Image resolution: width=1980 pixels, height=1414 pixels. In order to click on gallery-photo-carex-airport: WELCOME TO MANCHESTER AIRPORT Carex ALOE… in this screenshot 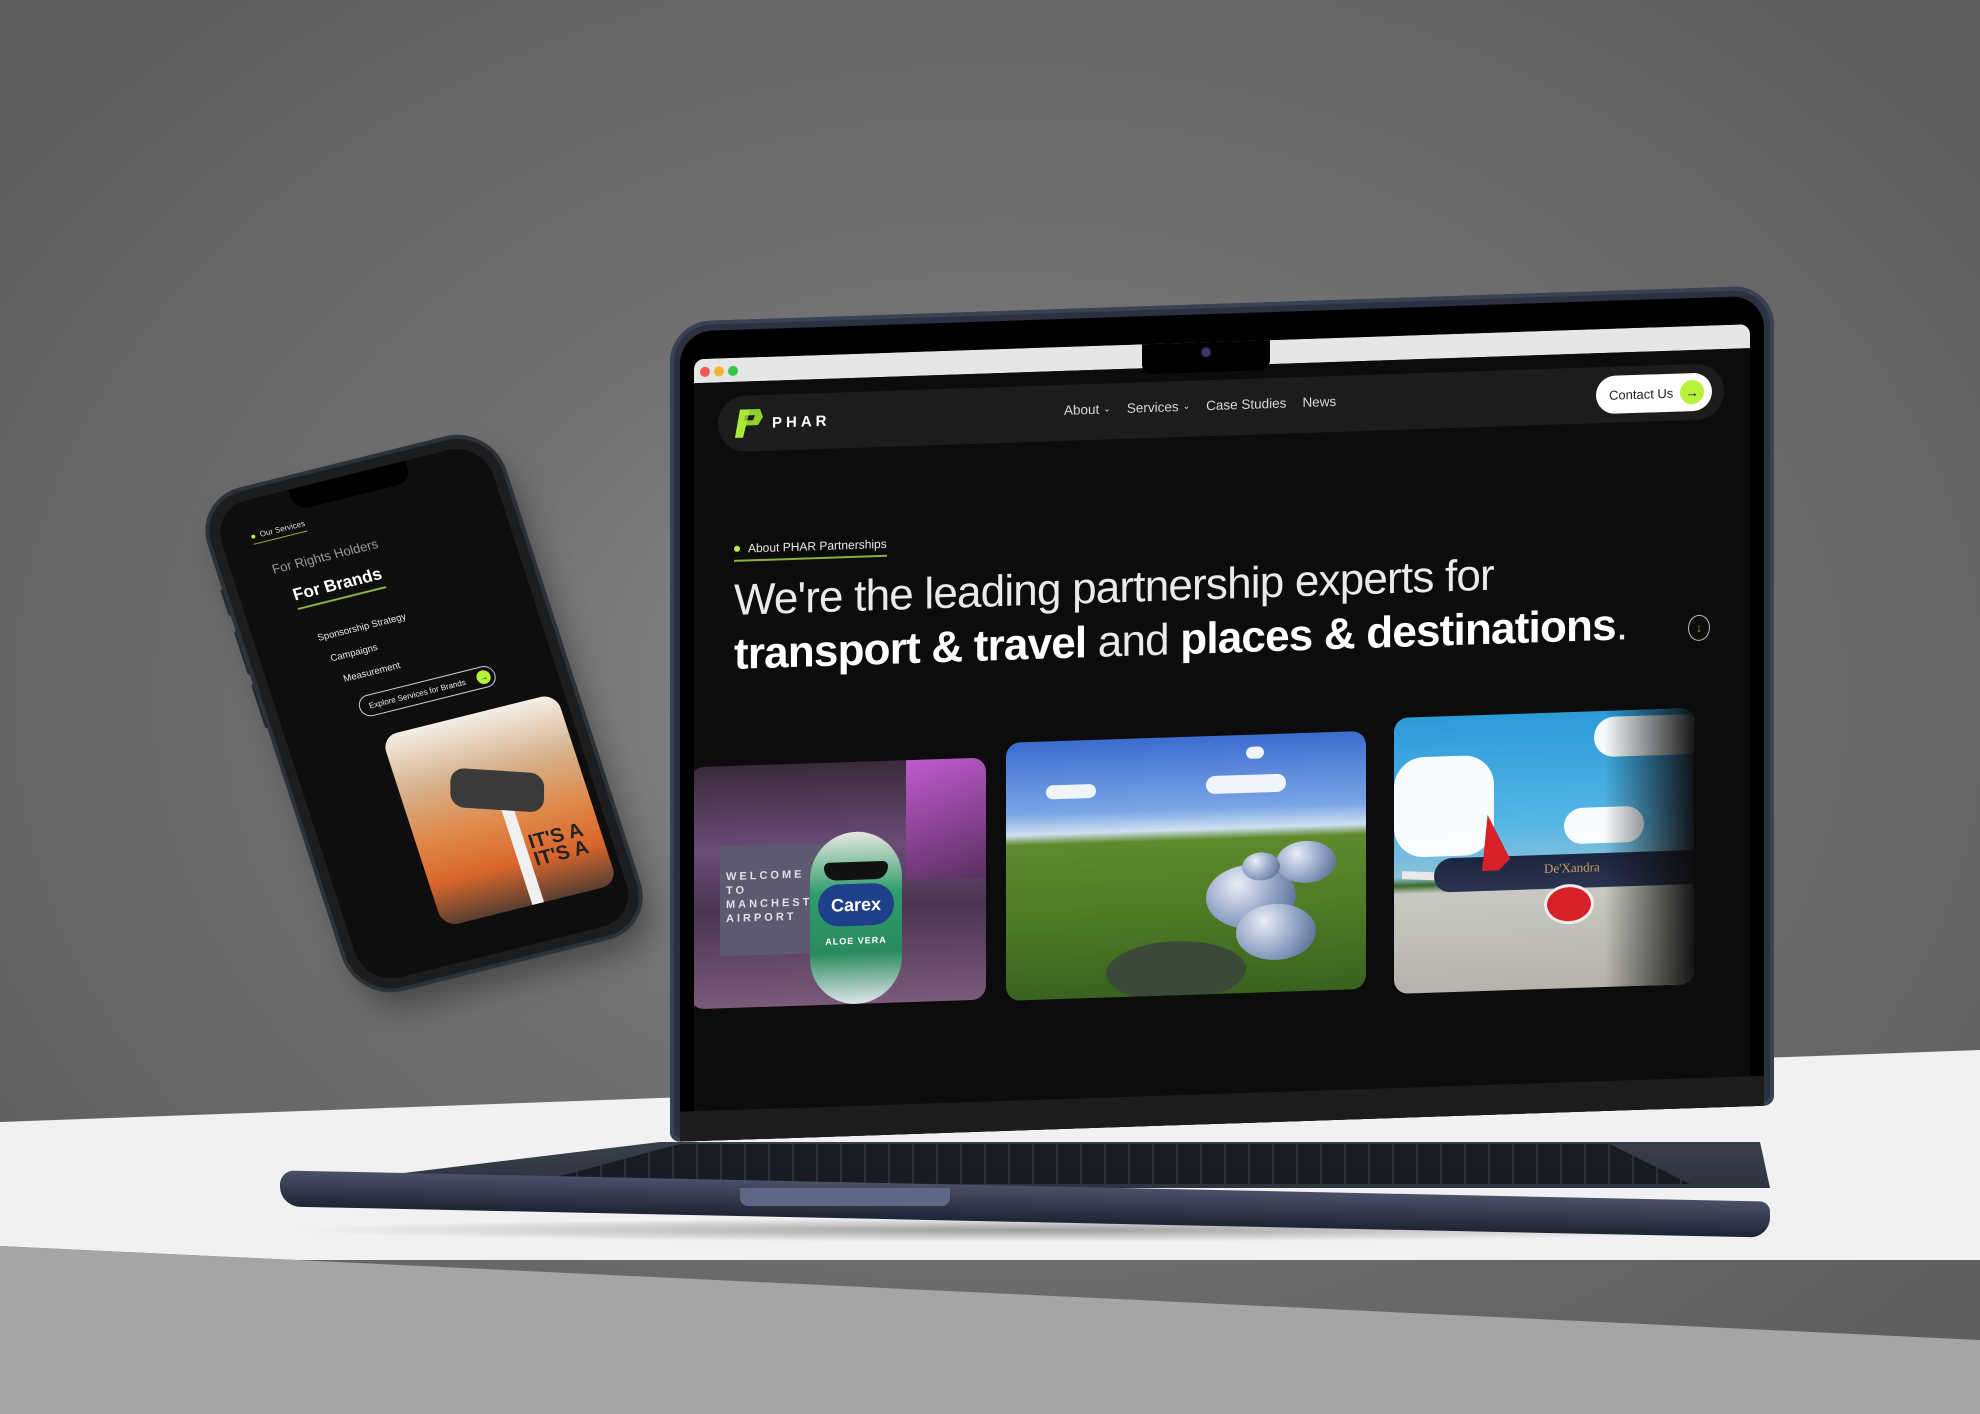, I will do `click(840, 883)`.